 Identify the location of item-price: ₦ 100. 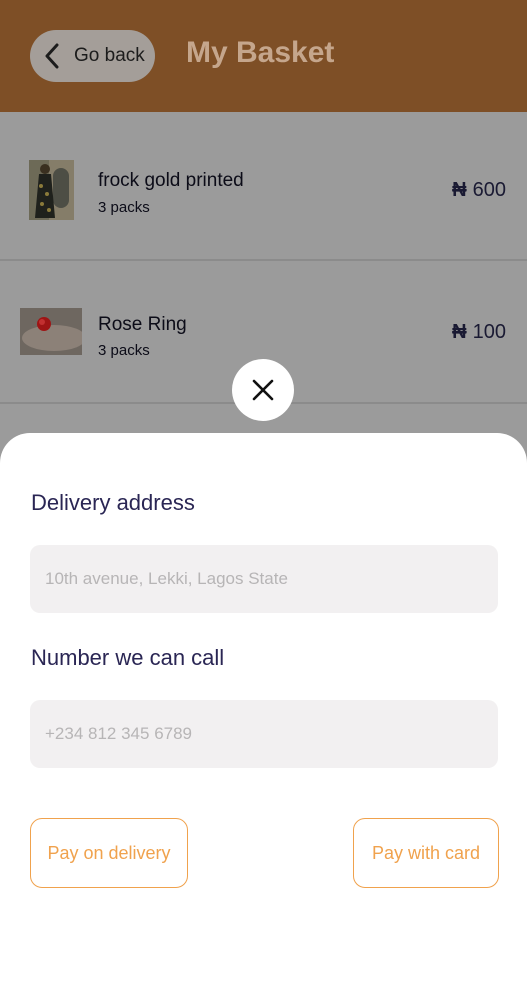
(479, 332).